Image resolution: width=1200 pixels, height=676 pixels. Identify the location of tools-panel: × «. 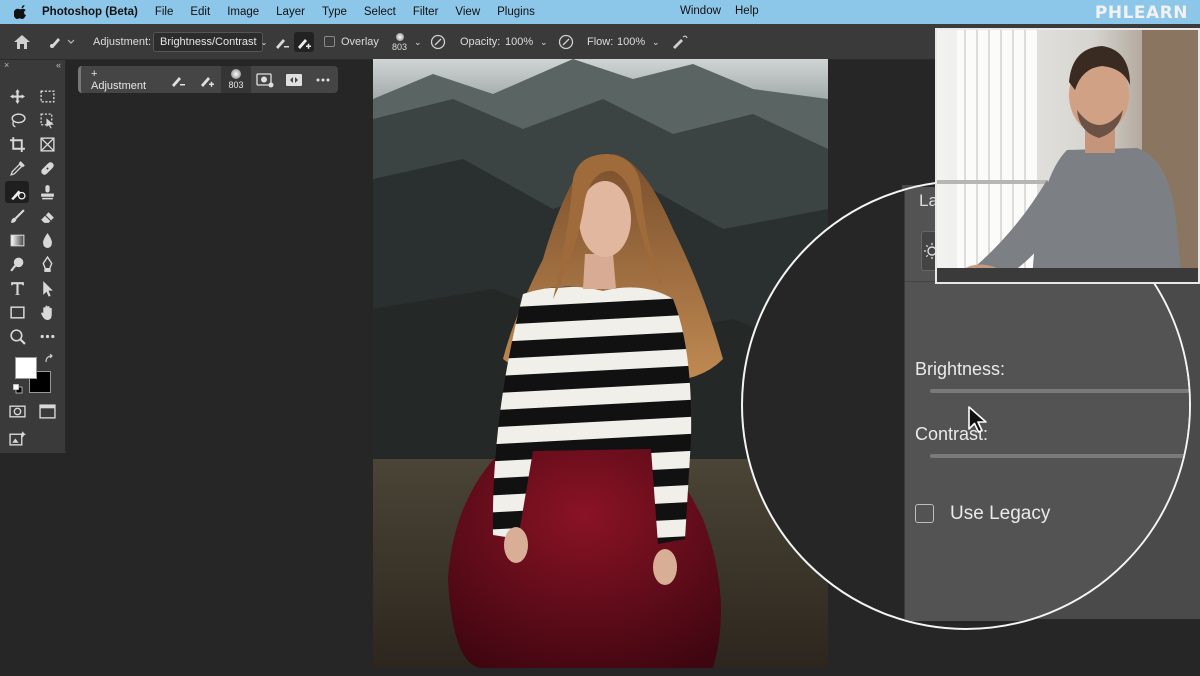
(33, 256).